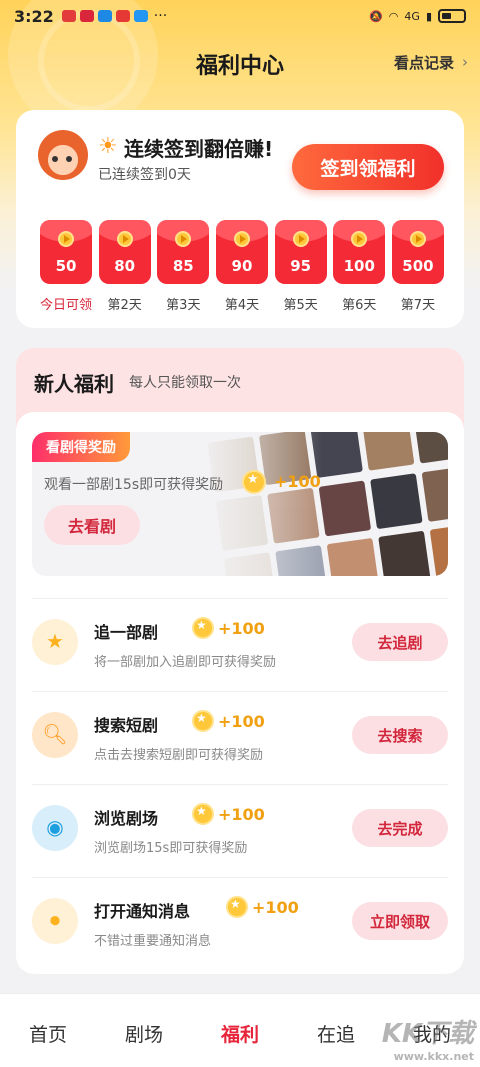  Describe the element at coordinates (424, 62) in the screenshot. I see `record-link: 看点记录` at that location.